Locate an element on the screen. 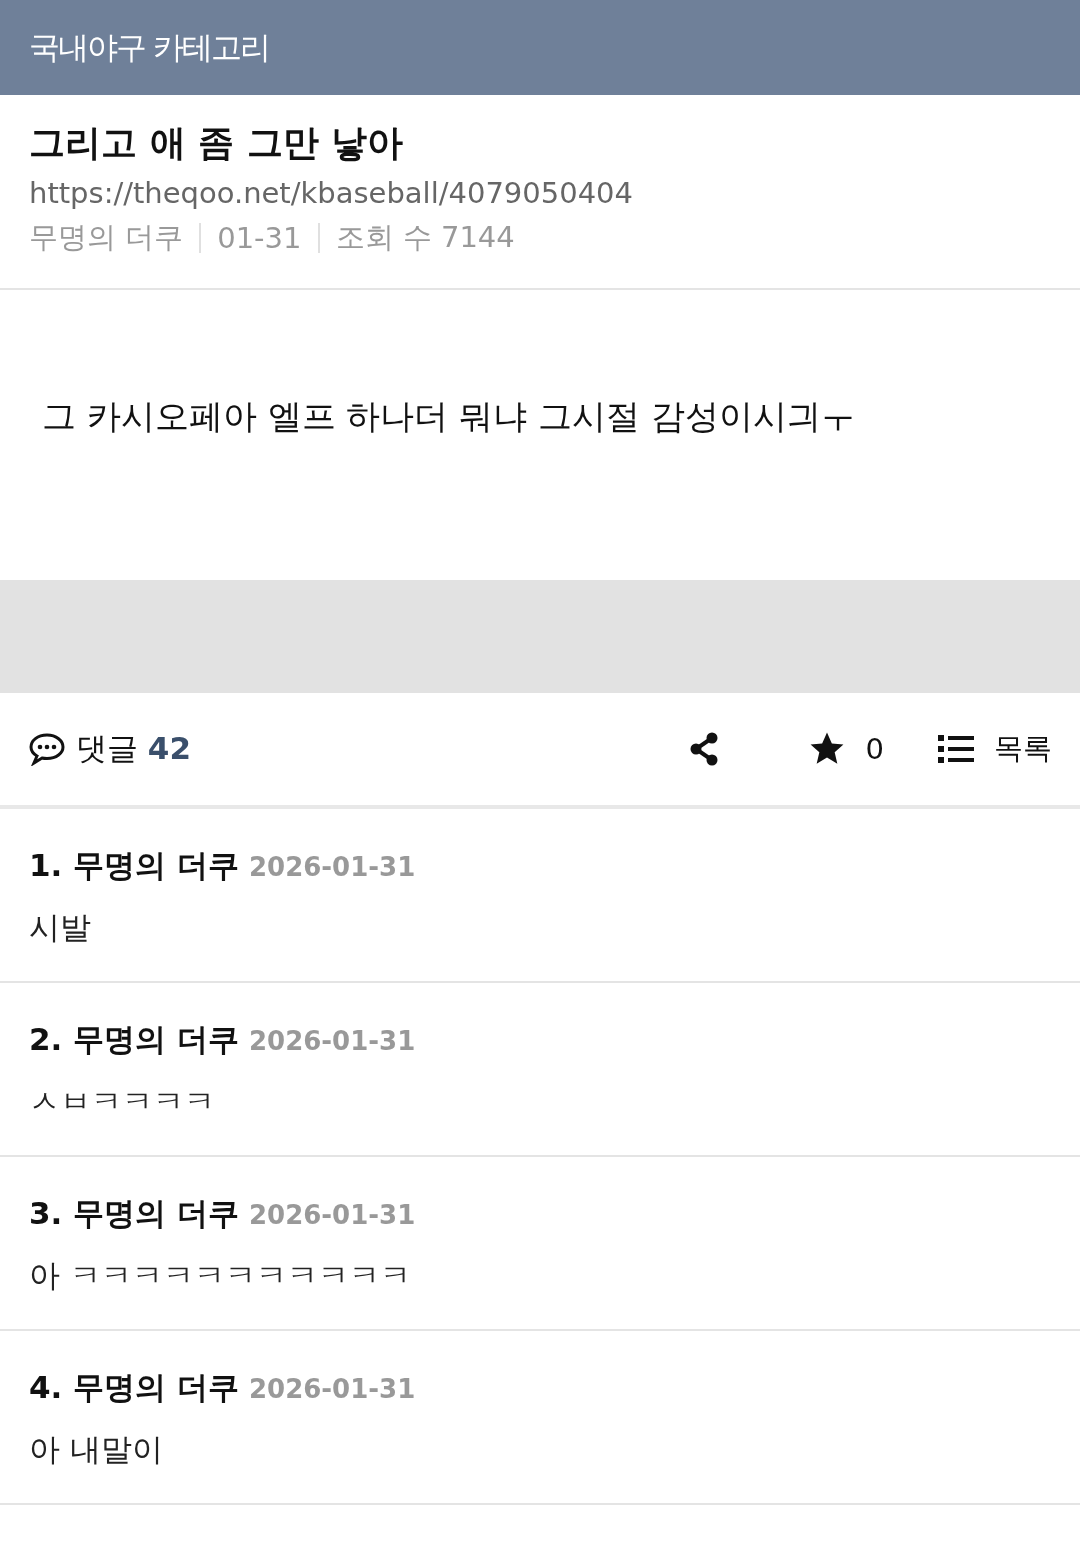 This screenshot has height=1543, width=1080. post-meta: 01-31 is located at coordinates (259, 238).